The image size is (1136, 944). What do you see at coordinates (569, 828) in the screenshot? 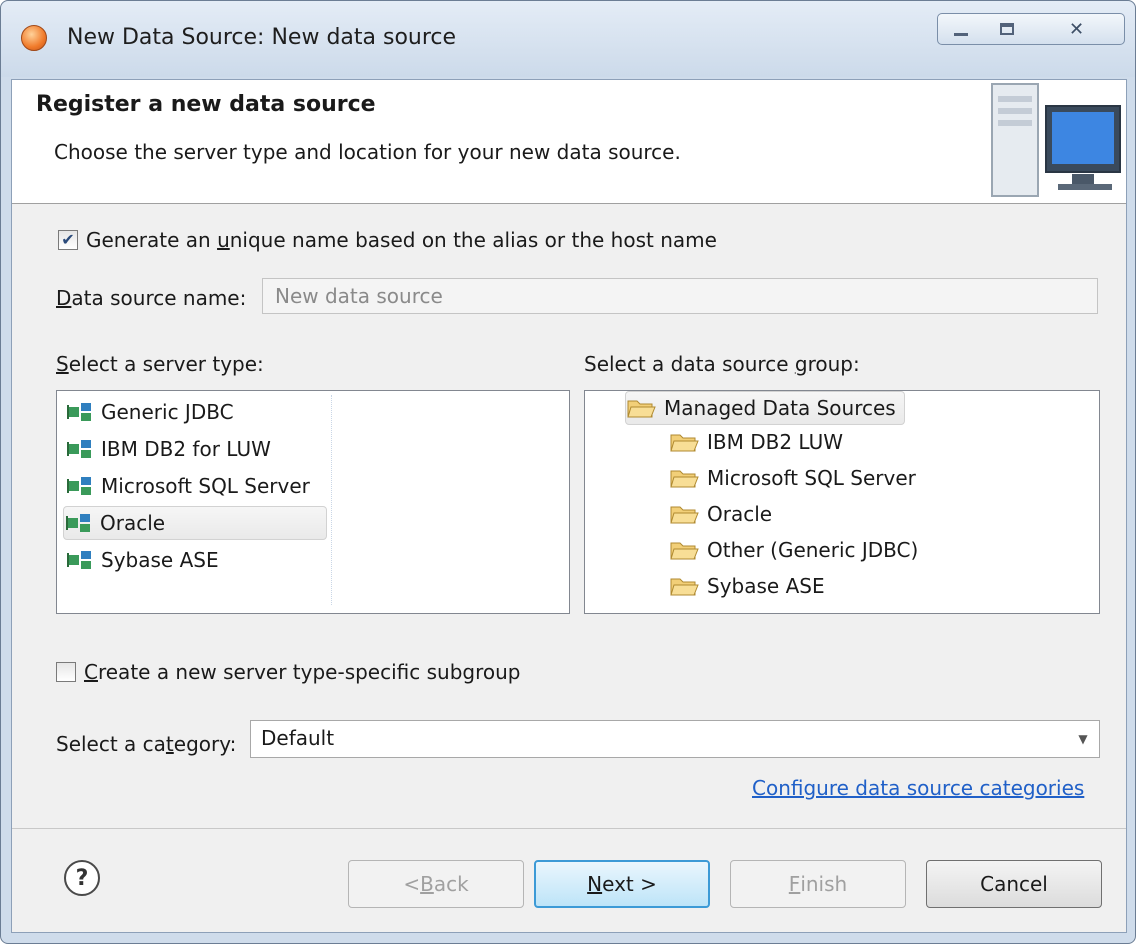
I see `footer-divider` at bounding box center [569, 828].